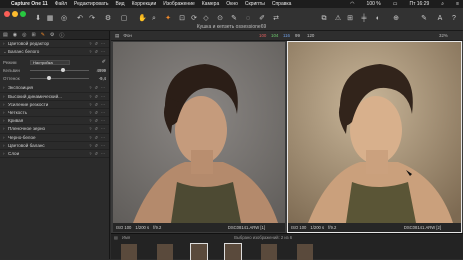  What do you see at coordinates (424, 19) in the screenshot?
I see `picker-tool-icon: ✎` at bounding box center [424, 19].